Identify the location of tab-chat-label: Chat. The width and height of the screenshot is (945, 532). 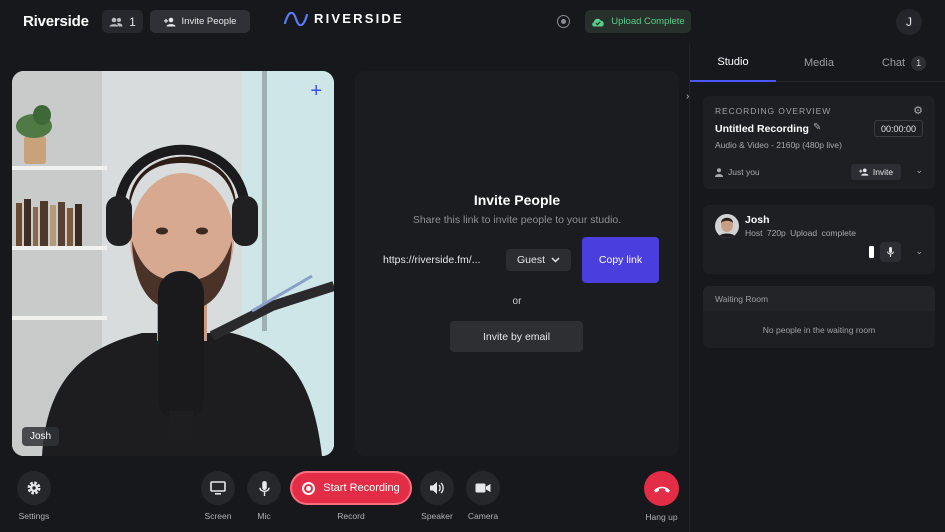
(893, 63).